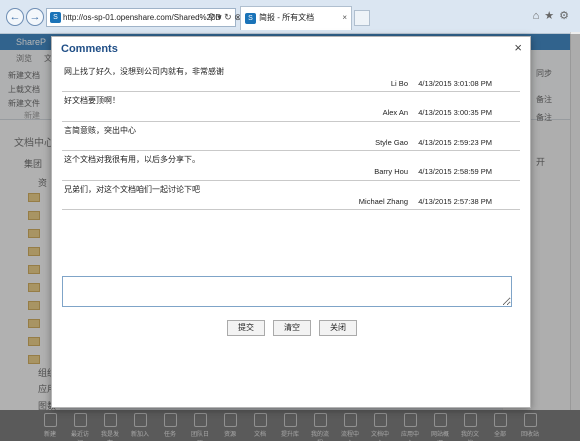 This screenshot has width=580, height=441. I want to click on address-actions: ⚲ ▾ ↻ ⊗, so click(225, 17).